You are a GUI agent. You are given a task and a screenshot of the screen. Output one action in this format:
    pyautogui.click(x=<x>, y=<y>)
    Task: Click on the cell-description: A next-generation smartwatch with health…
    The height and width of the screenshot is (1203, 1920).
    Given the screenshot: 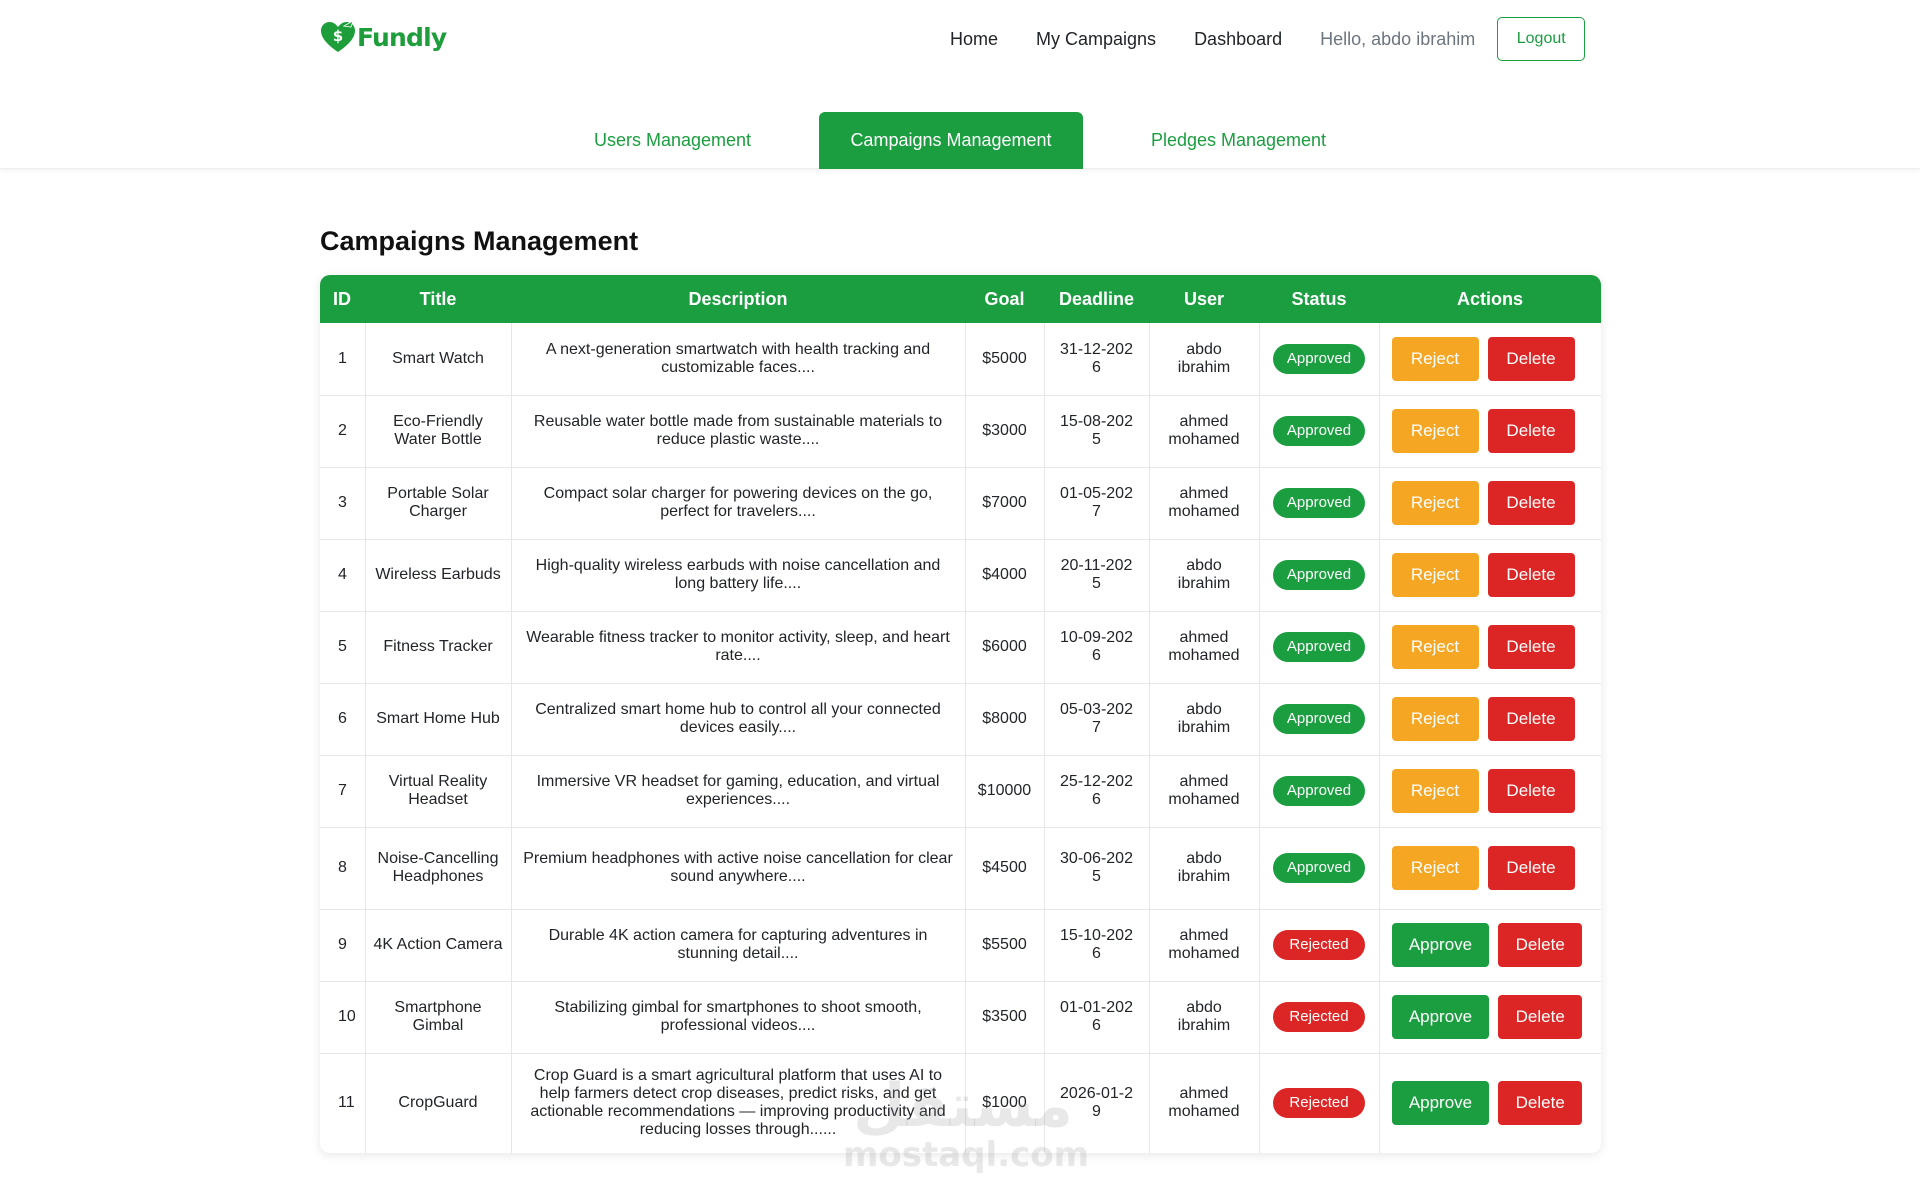 What is the action you would take?
    pyautogui.click(x=738, y=359)
    